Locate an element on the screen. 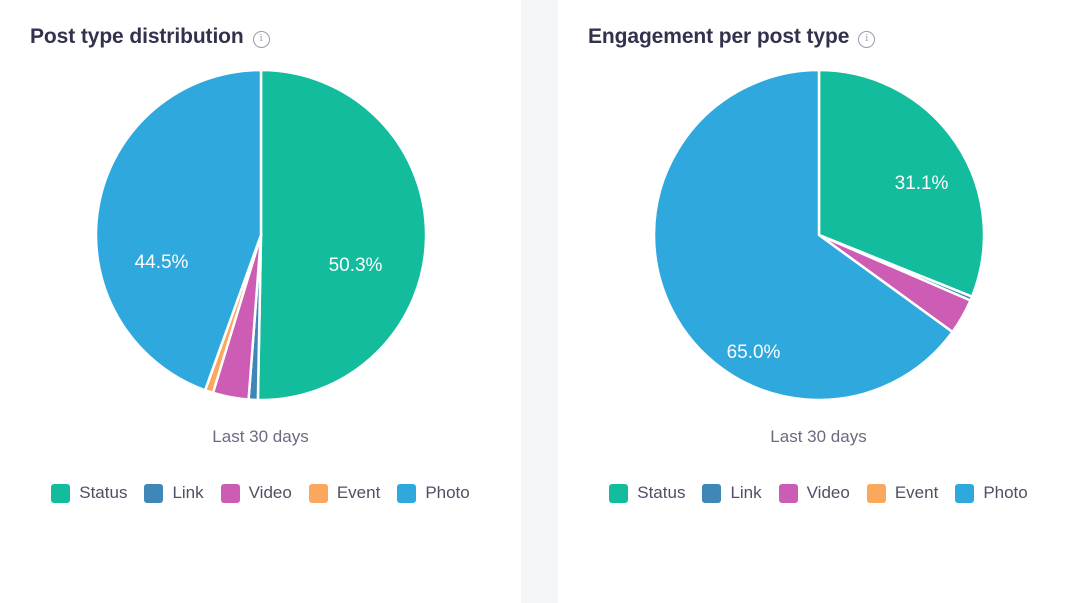 This screenshot has width=1079, height=603. page-title: Post type distribution is located at coordinates (137, 36).